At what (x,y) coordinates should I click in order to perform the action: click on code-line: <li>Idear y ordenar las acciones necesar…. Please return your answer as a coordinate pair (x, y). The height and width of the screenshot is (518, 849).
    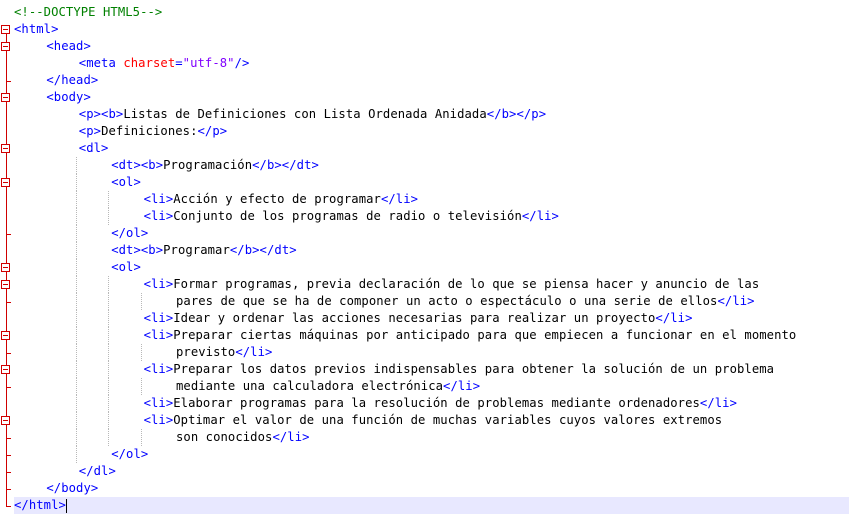
    Looking at the image, I should click on (431, 318).